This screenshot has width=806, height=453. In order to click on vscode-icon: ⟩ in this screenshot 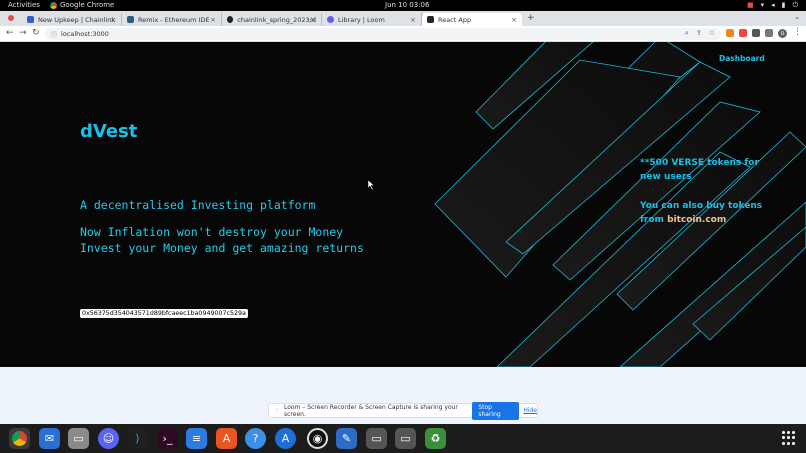, I will do `click(137, 438)`.